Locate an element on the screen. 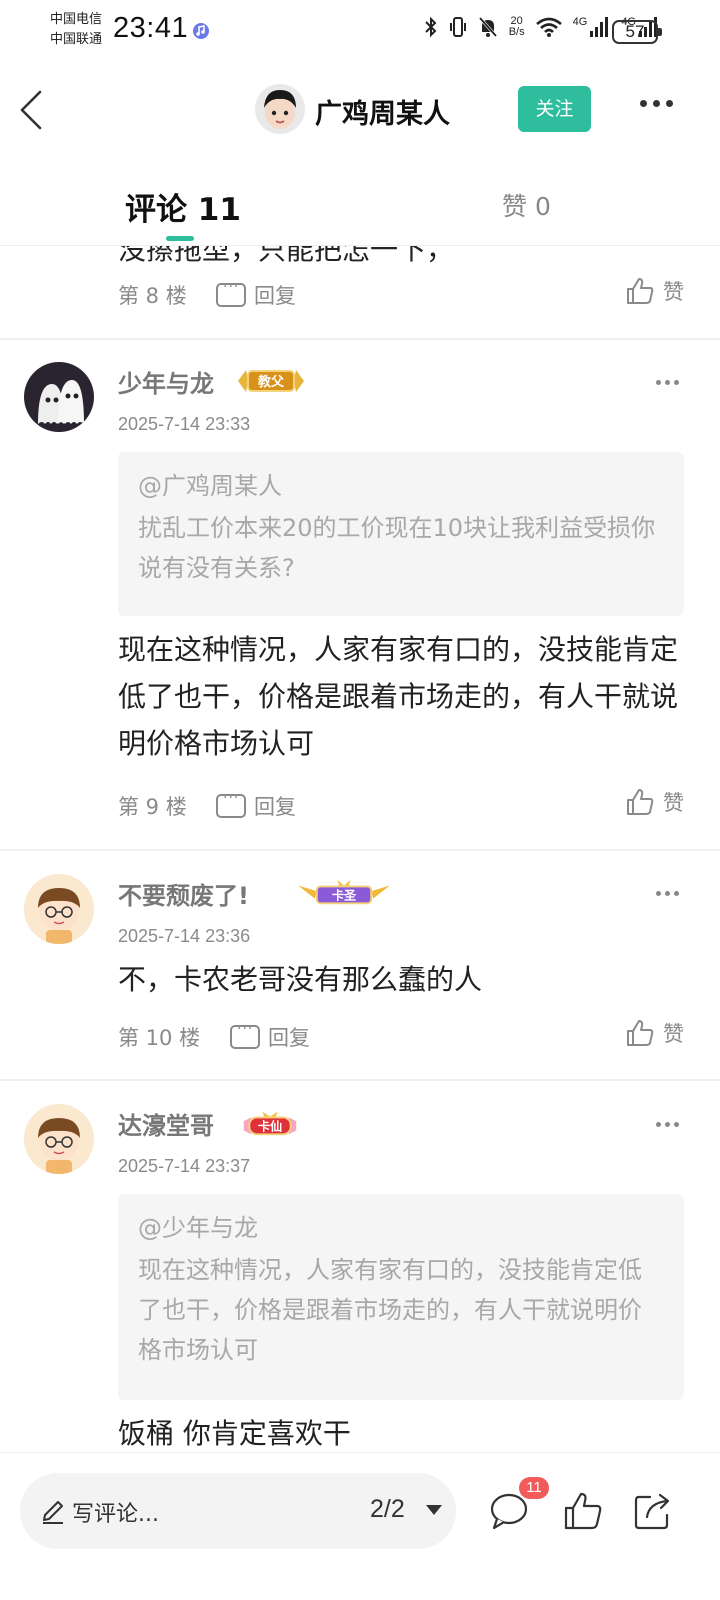 Image resolution: width=720 pixels, height=1600 pixels. more-options-icon is located at coordinates (656, 103).